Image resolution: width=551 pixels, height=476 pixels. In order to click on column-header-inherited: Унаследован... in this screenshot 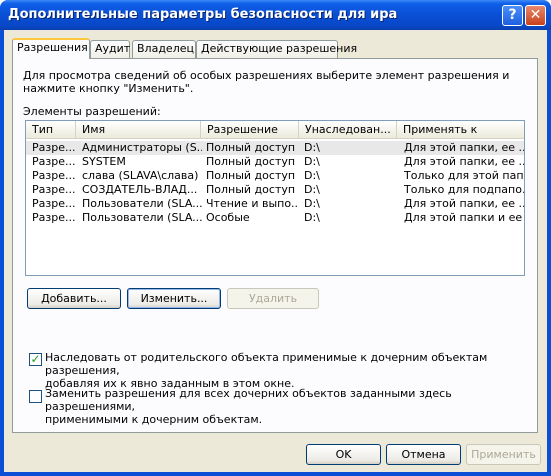, I will do `click(348, 130)`.